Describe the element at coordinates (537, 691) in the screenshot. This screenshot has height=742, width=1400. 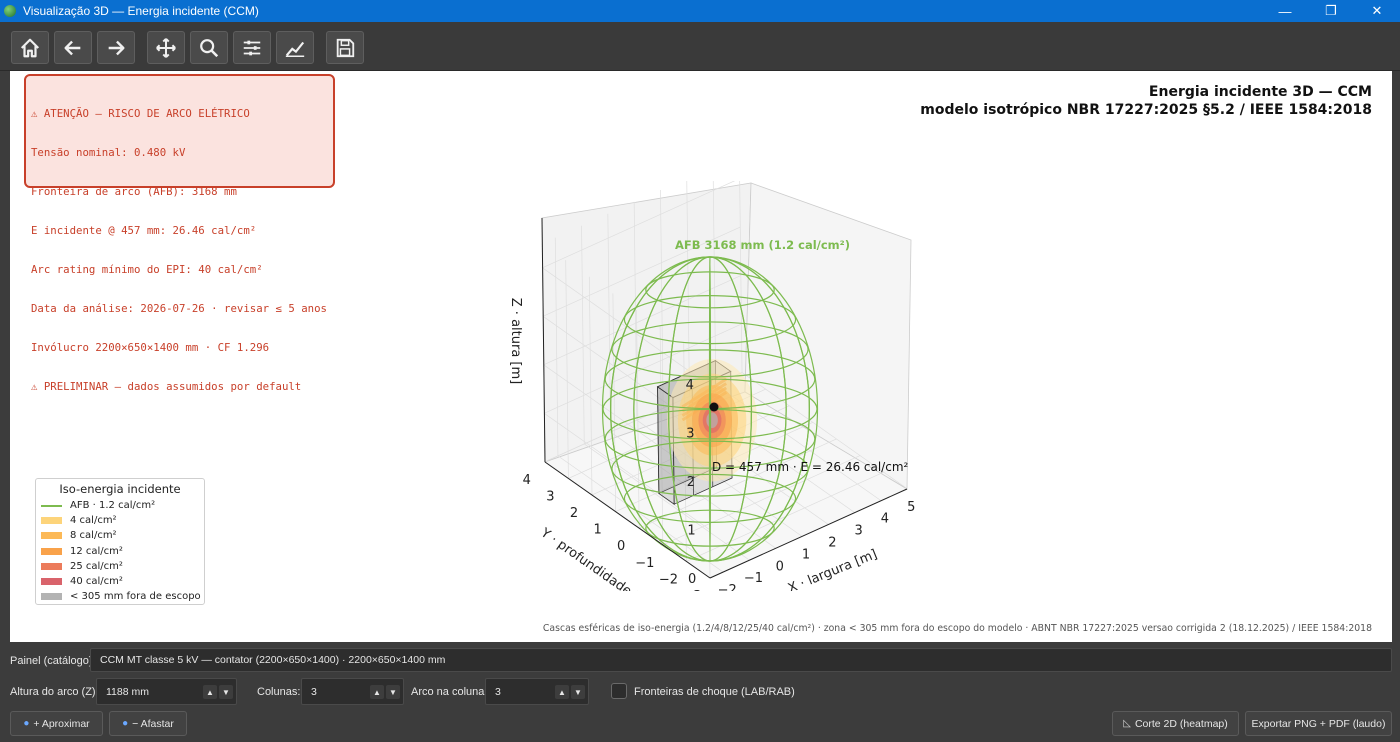
I see `arc-column-spinbox: 3 ▲ ▼` at that location.